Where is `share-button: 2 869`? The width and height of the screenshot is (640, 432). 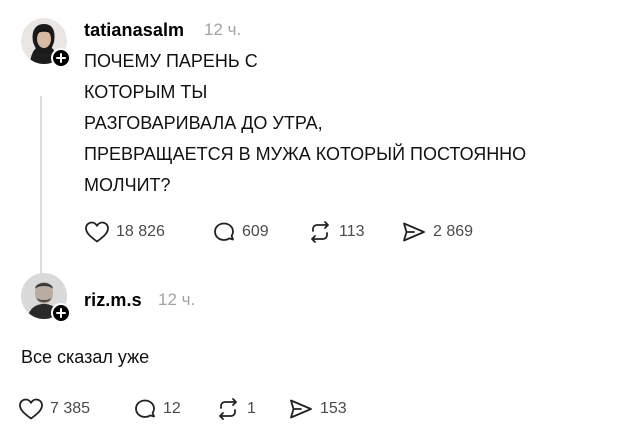 share-button: 2 869 is located at coordinates (437, 232).